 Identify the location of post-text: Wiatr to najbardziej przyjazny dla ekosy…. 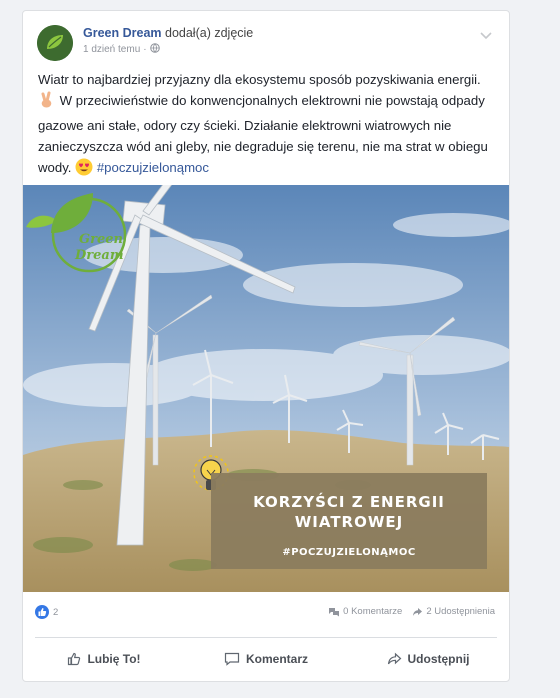
(268, 125).